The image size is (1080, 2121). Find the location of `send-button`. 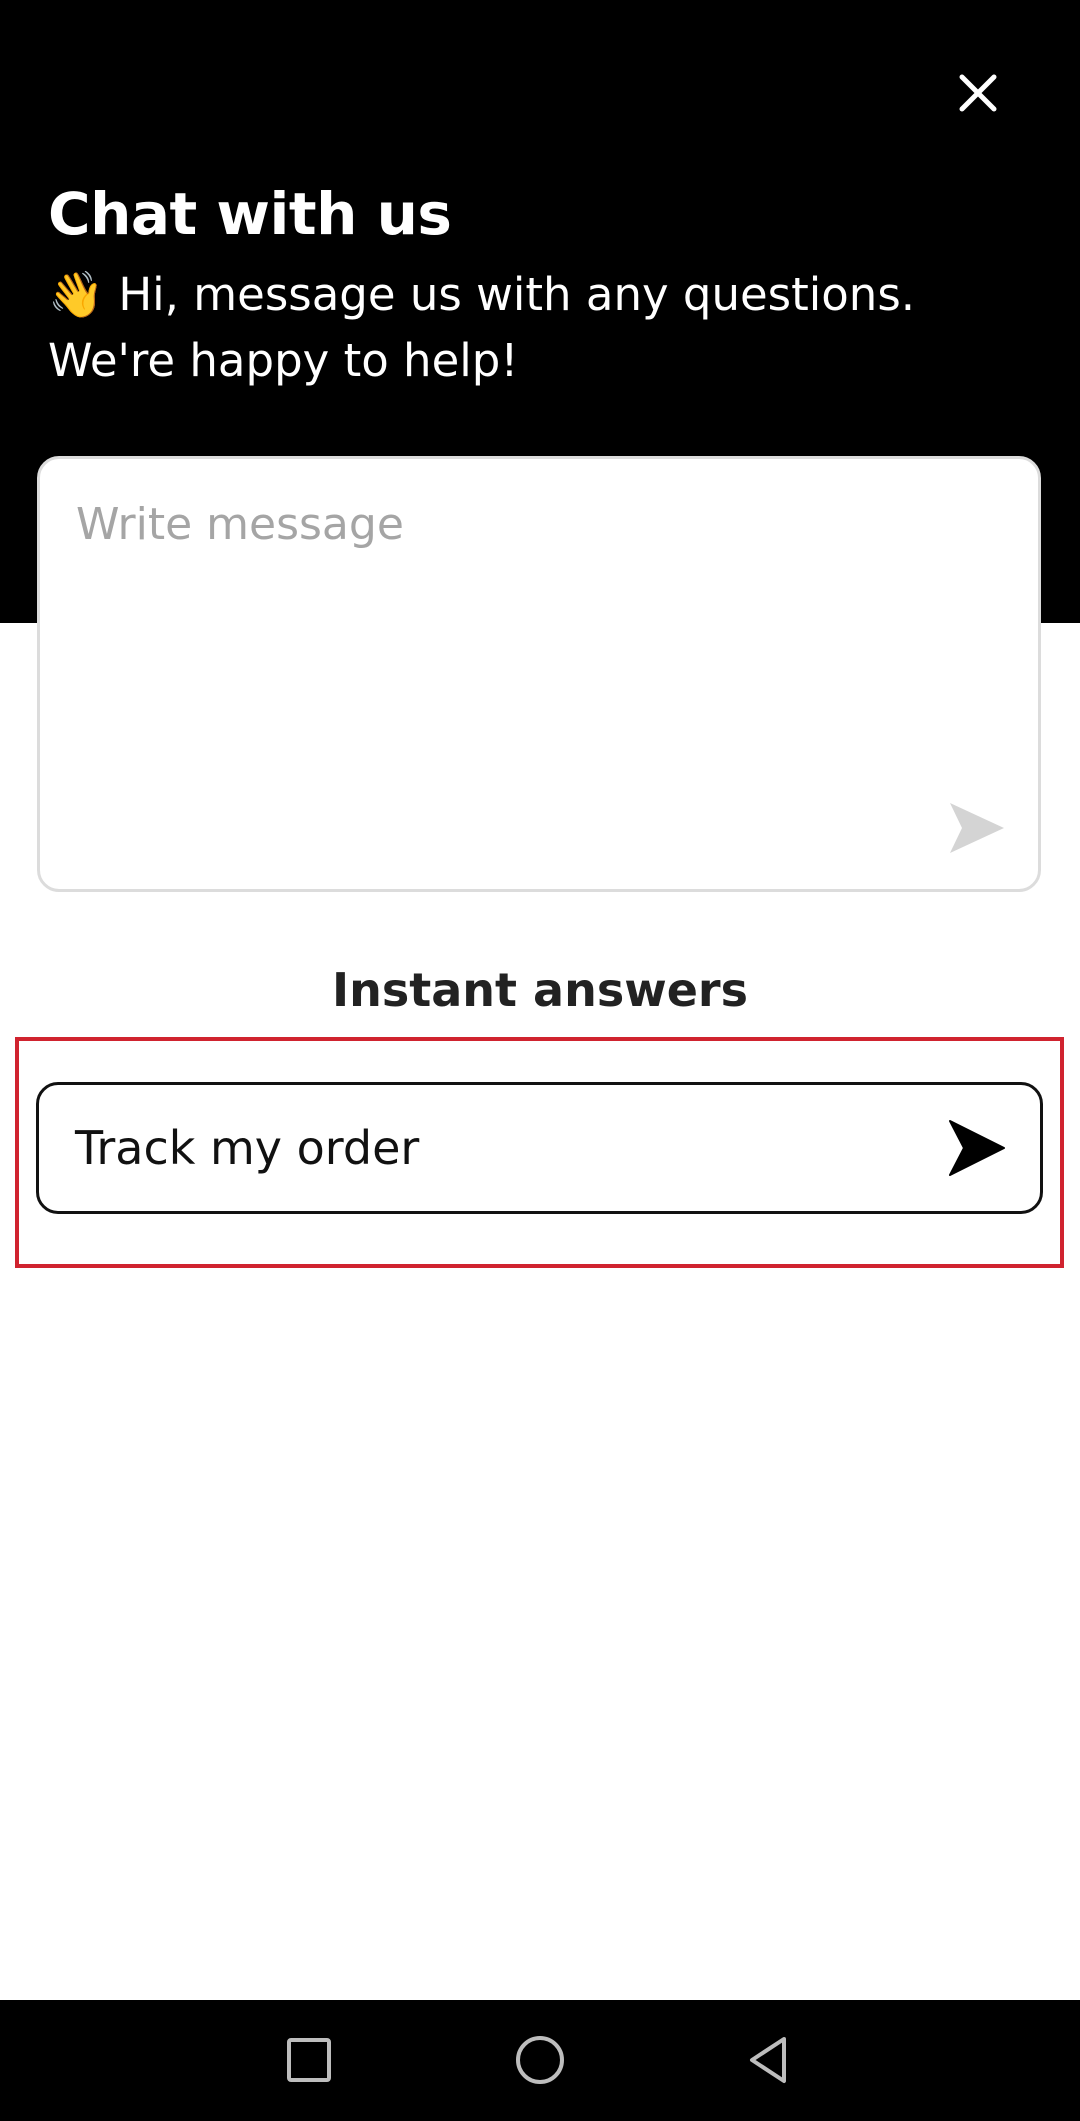

send-button is located at coordinates (977, 828).